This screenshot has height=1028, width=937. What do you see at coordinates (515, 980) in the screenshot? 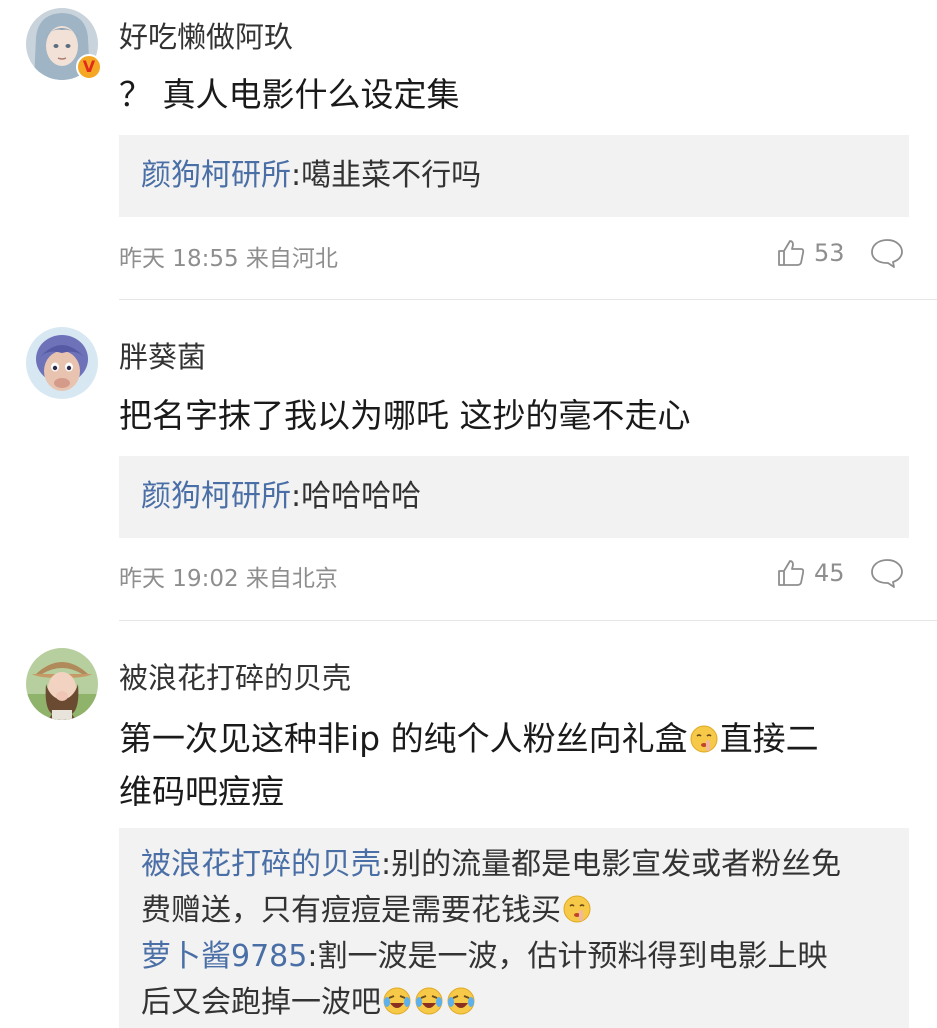
I see `reply-item: 萝卜酱9785:割一波是一波，估计预料得到电影上映 后又会跑掉一波吧` at bounding box center [515, 980].